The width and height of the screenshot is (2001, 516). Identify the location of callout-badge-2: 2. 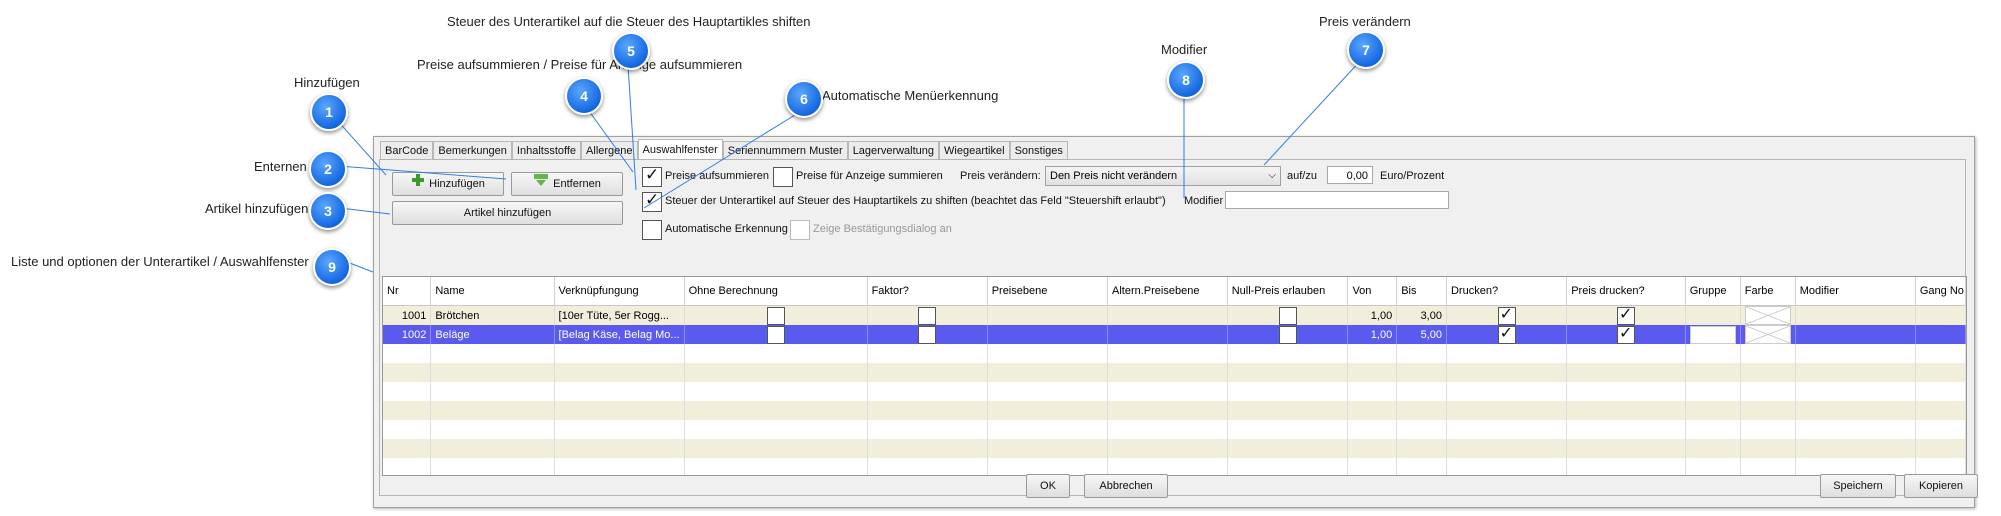
(328, 169).